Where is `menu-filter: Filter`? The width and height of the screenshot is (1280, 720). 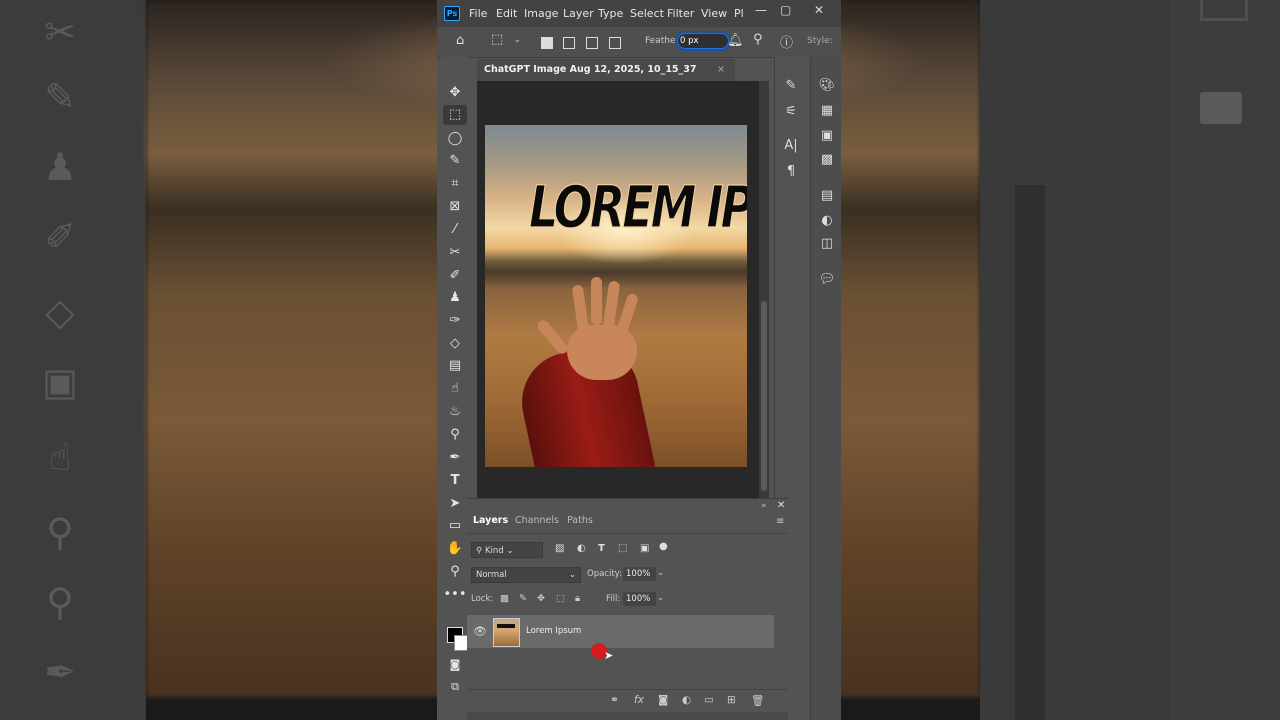 menu-filter: Filter is located at coordinates (680, 13).